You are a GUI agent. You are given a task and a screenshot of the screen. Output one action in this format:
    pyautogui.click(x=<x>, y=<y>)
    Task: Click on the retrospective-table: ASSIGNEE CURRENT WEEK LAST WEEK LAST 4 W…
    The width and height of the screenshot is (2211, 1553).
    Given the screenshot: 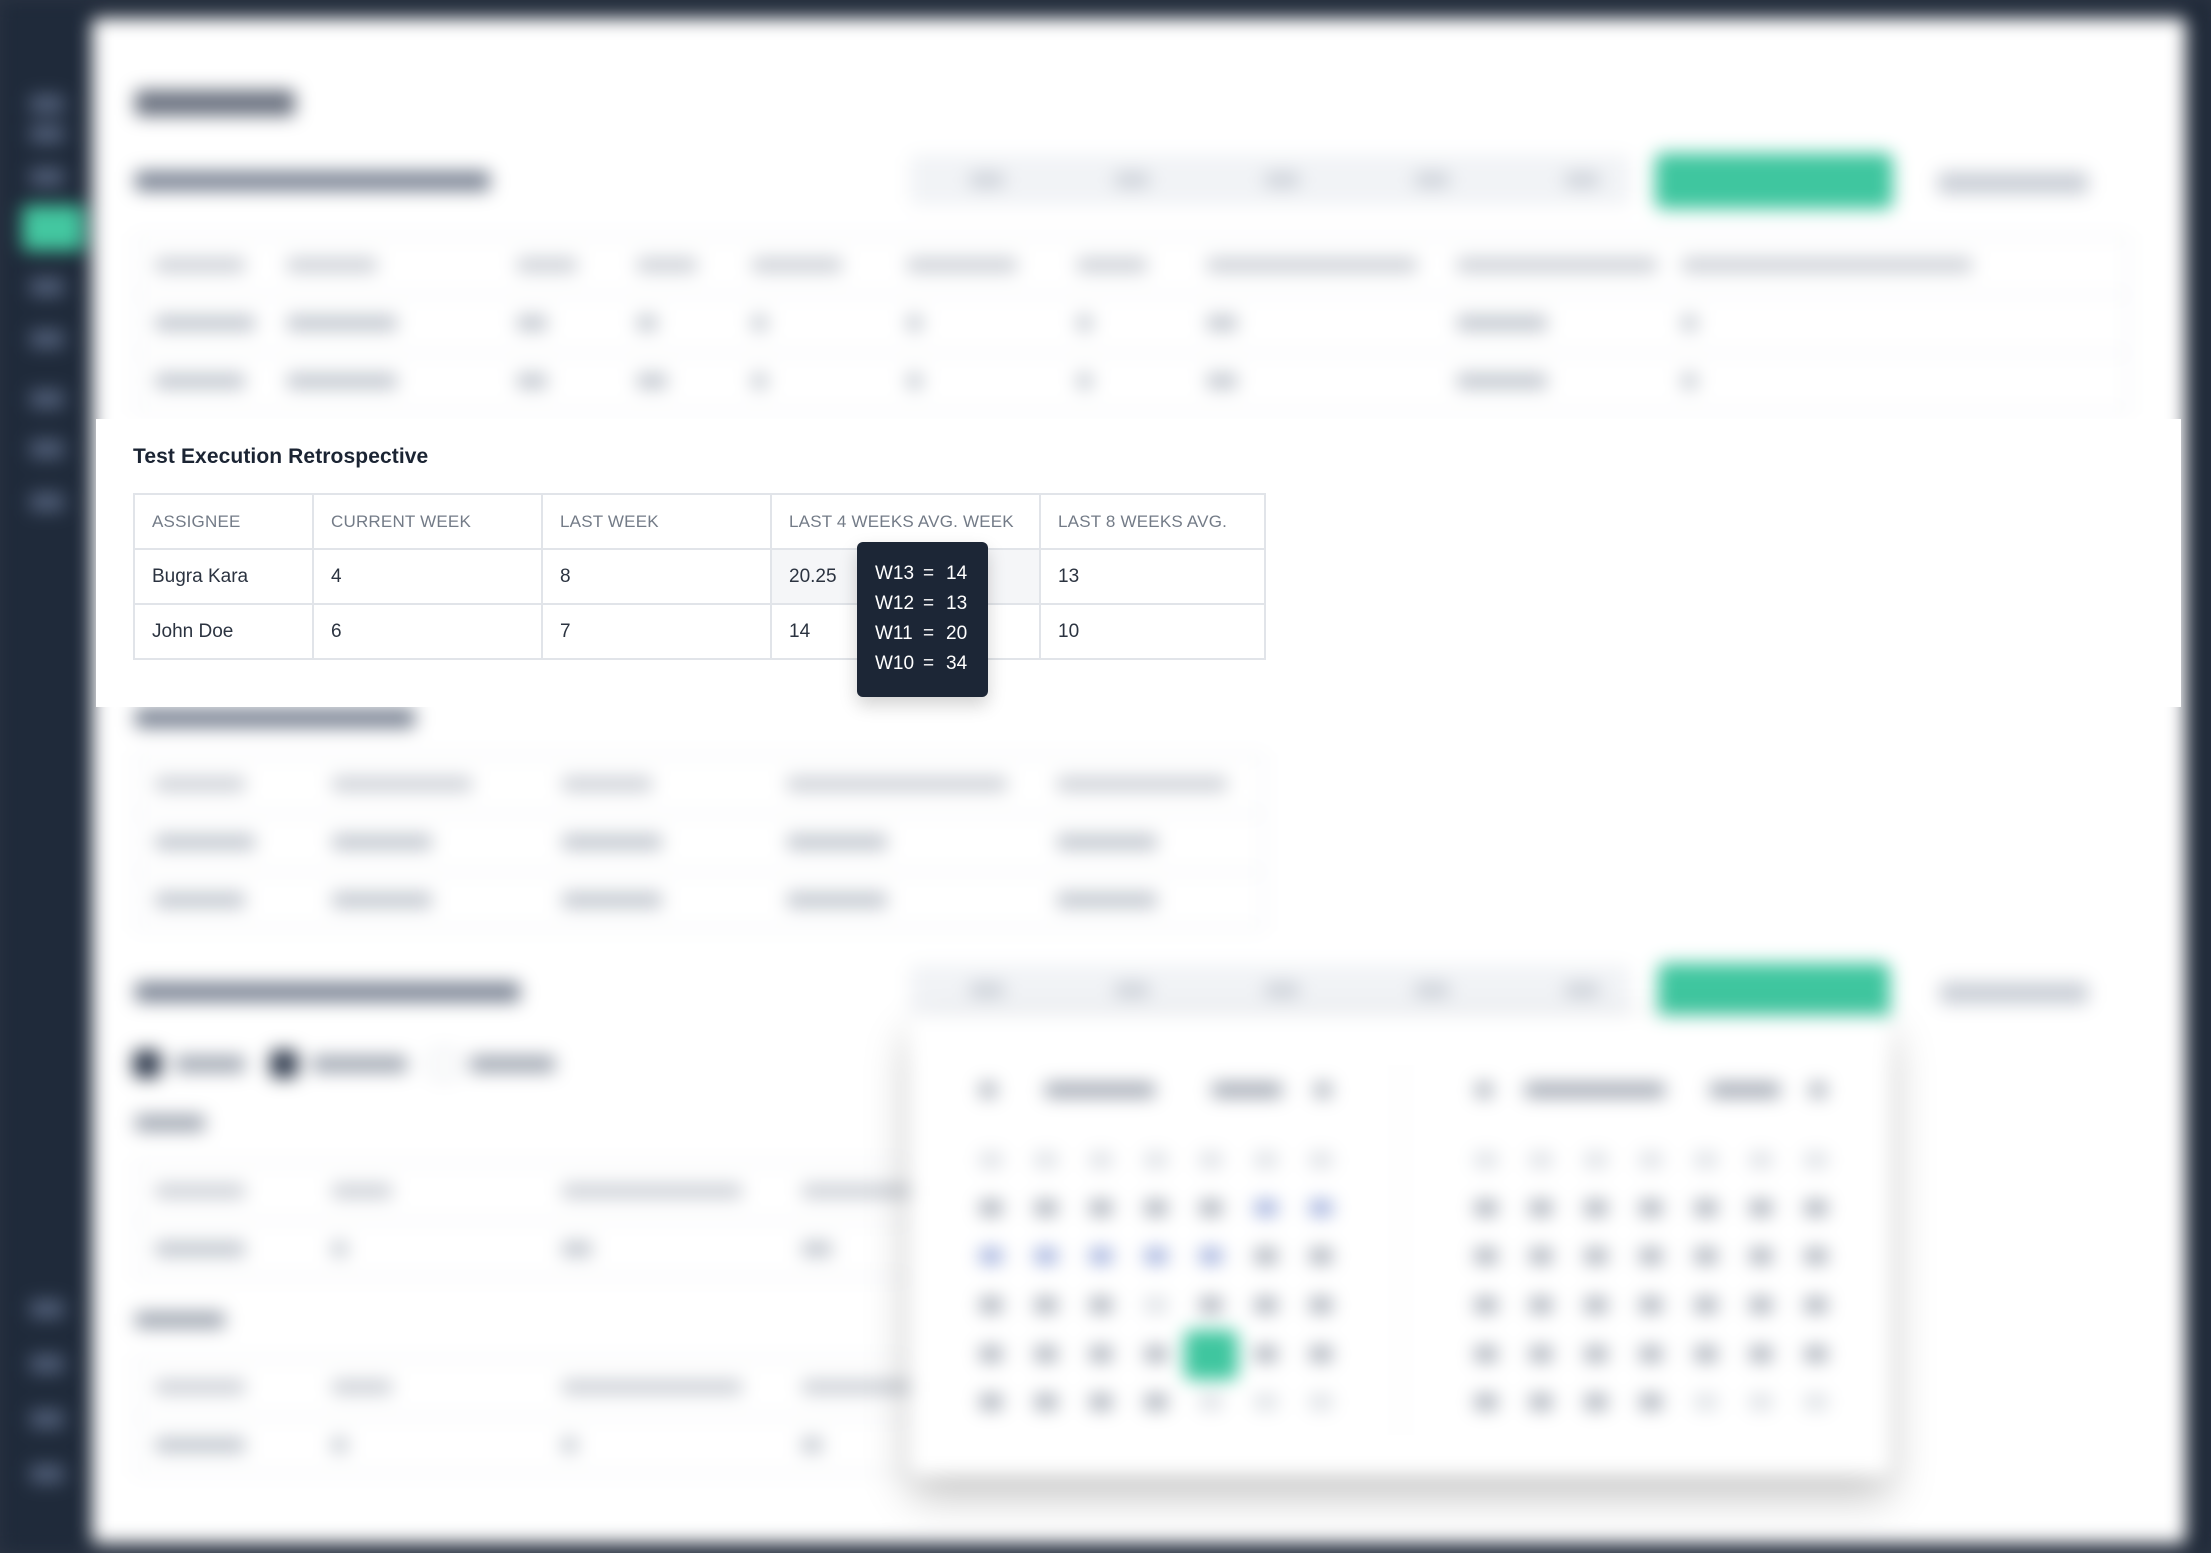 What is the action you would take?
    pyautogui.click(x=699, y=576)
    